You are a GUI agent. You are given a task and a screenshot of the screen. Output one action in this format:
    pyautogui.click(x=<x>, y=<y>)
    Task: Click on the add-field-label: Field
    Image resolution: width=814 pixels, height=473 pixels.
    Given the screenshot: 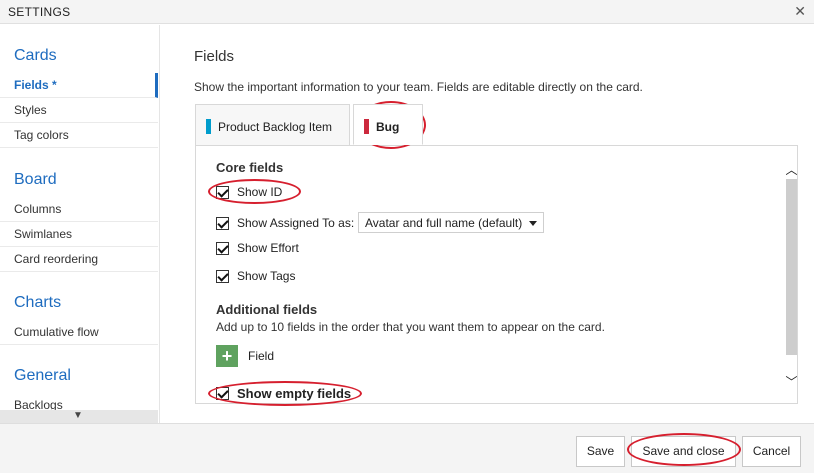 What is the action you would take?
    pyautogui.click(x=261, y=356)
    